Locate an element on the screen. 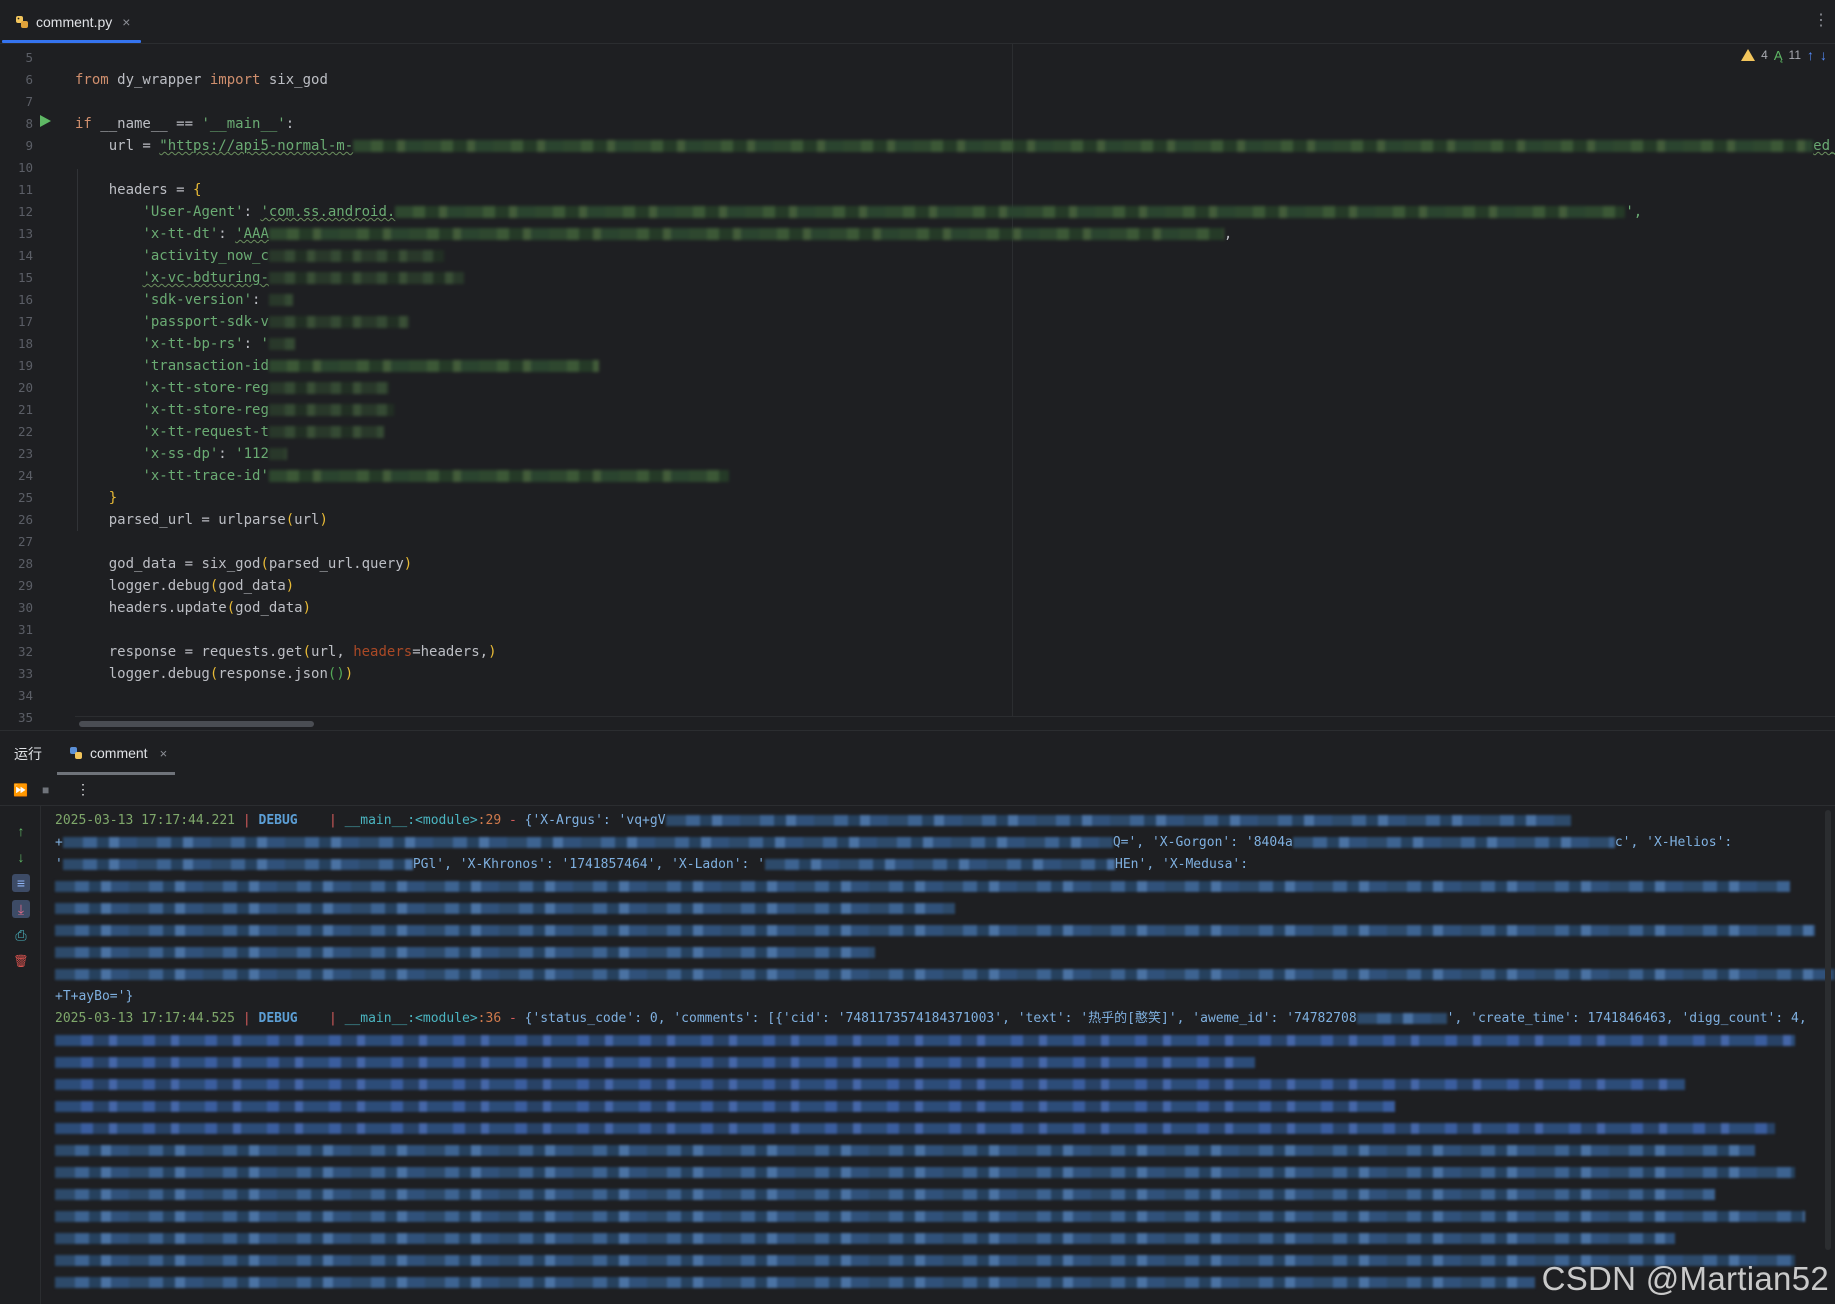 The width and height of the screenshot is (1835, 1304). warning-count: 4 is located at coordinates (1764, 55).